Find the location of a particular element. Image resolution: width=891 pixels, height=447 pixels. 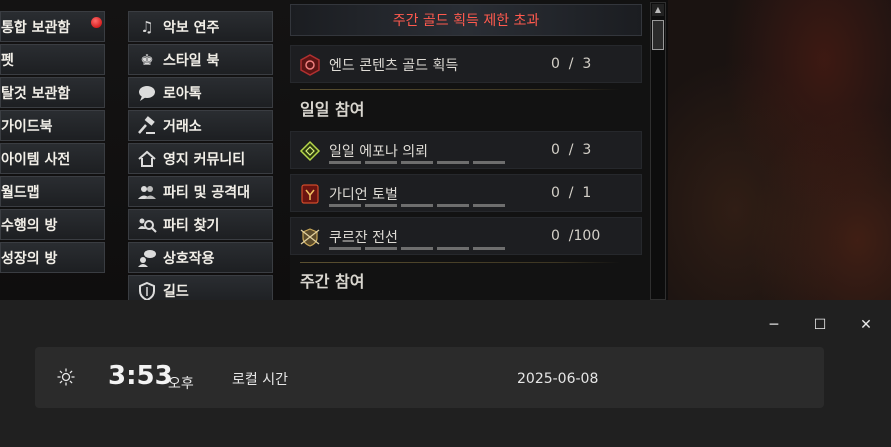

maximize-button: ☐ is located at coordinates (820, 325).